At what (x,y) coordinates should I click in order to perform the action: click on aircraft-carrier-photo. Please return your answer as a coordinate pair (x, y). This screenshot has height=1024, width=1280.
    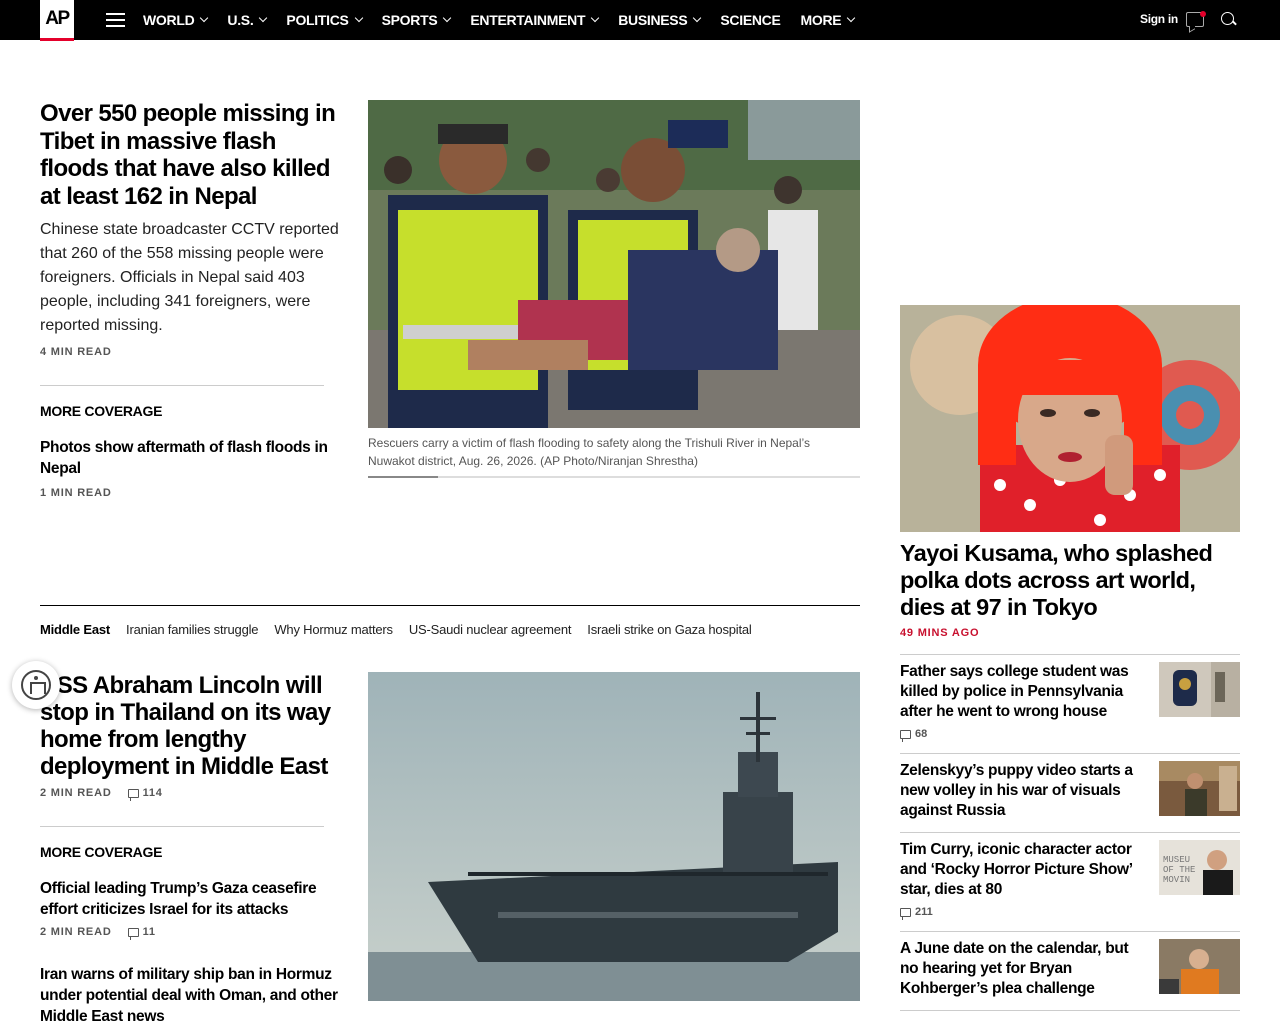
    Looking at the image, I should click on (614, 836).